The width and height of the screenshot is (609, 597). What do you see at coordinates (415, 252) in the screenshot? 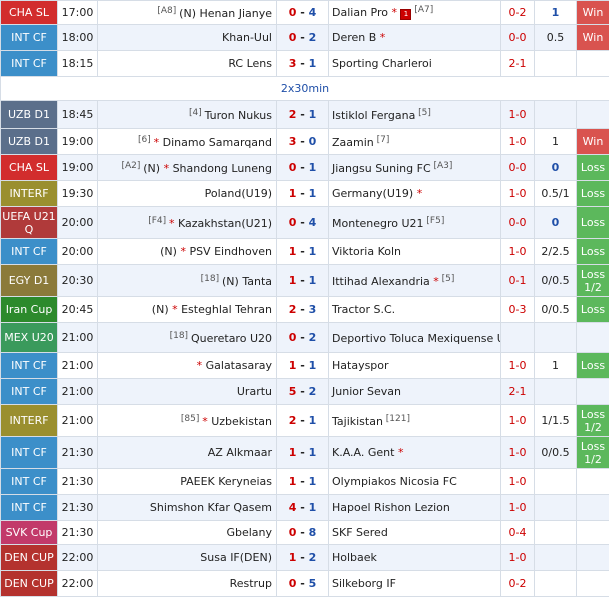
I see `away-team: Viktoria Koln` at bounding box center [415, 252].